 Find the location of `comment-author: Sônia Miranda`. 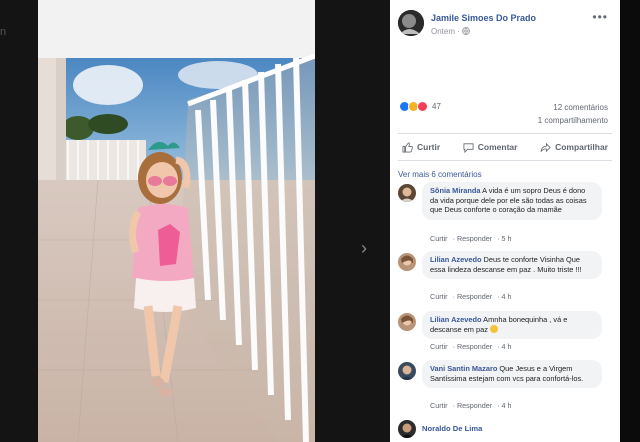

comment-author: Sônia Miranda is located at coordinates (455, 190).